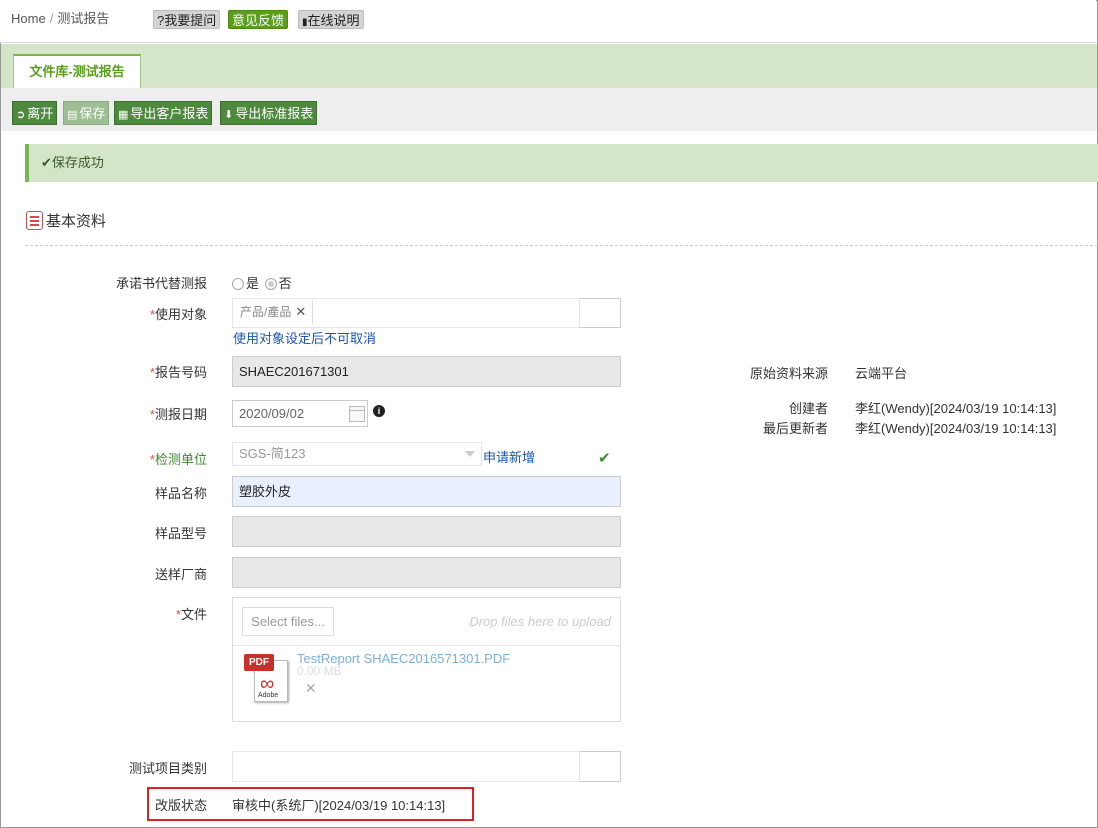 This screenshot has height=828, width=1098. I want to click on updater-label: 最后更新者, so click(795, 428).